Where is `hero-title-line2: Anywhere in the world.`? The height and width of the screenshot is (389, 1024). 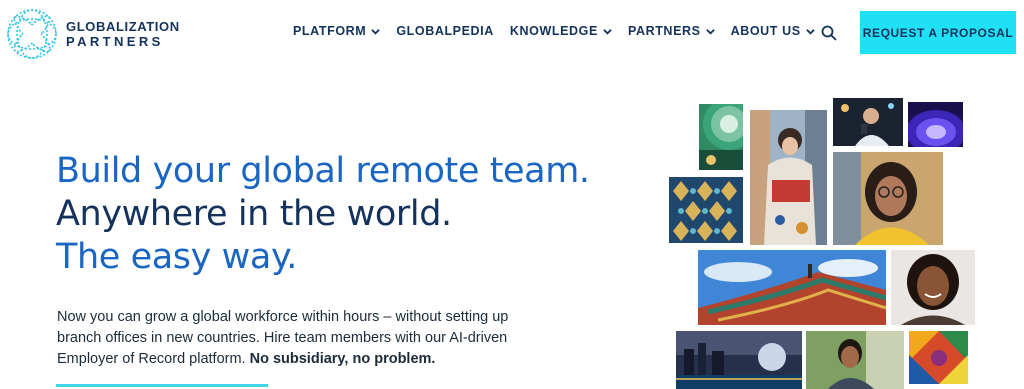
hero-title-line2: Anywhere in the world. is located at coordinates (254, 214).